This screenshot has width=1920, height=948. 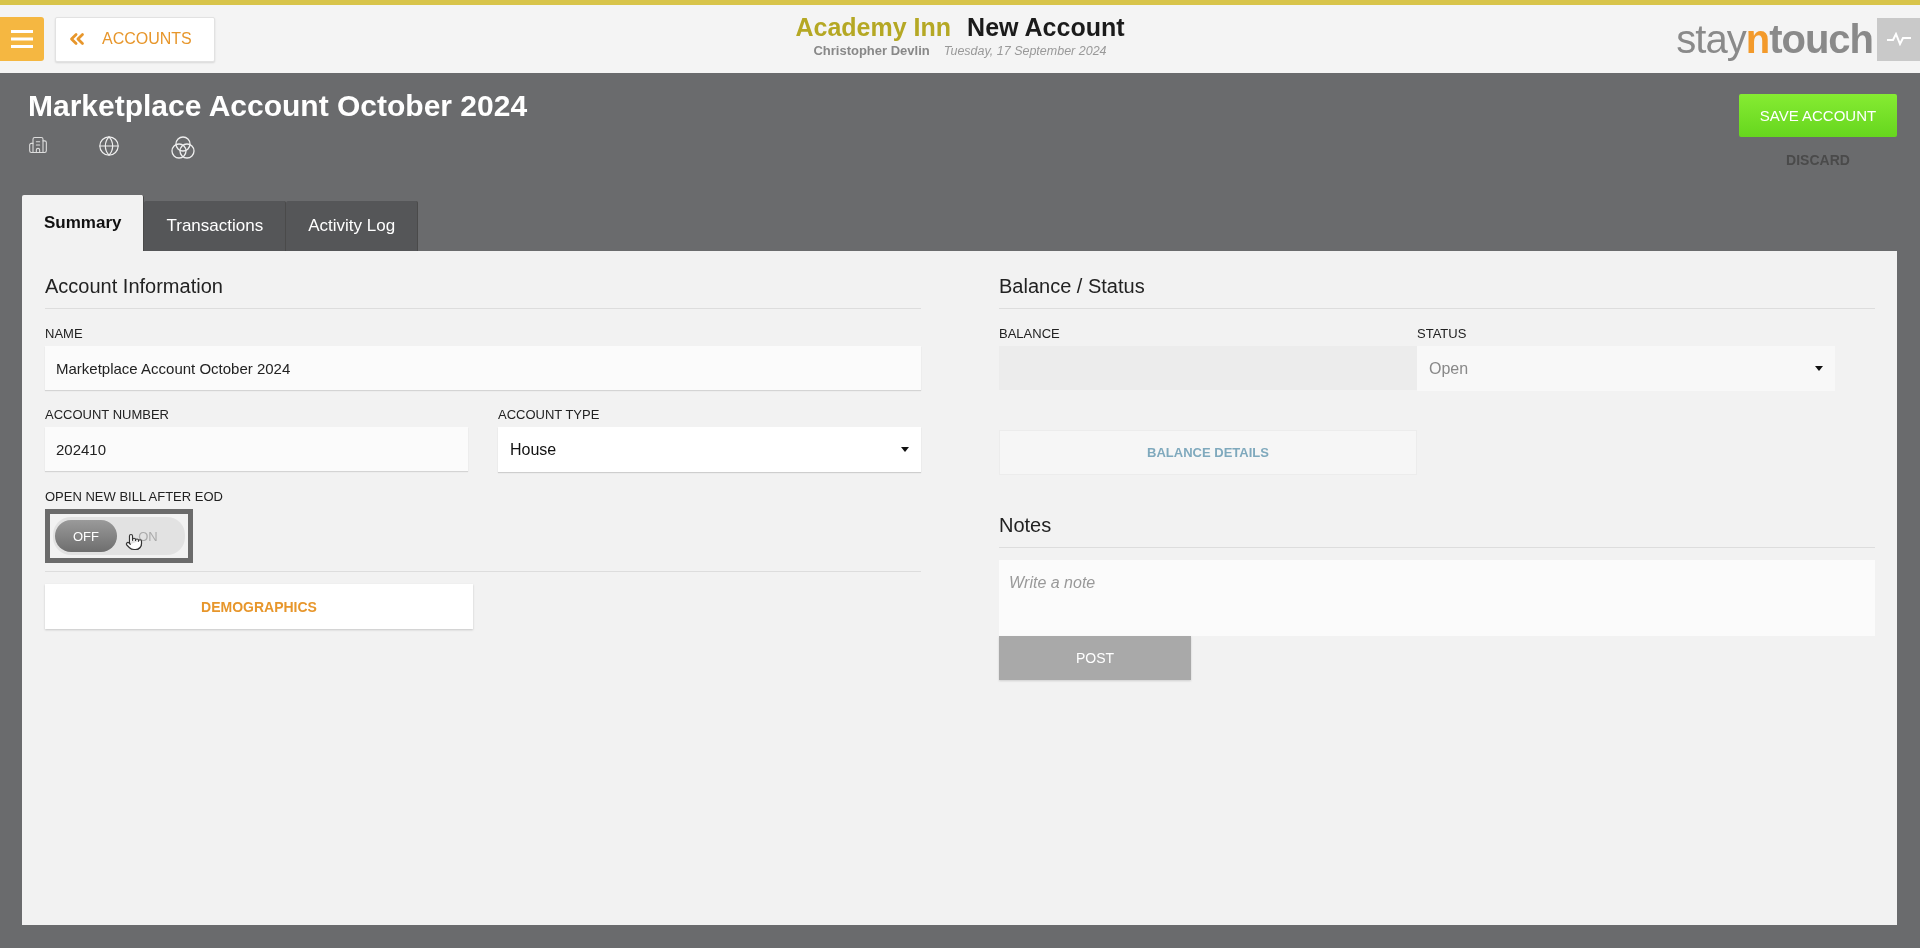 I want to click on overlapping-circles-icon, so click(x=183, y=148).